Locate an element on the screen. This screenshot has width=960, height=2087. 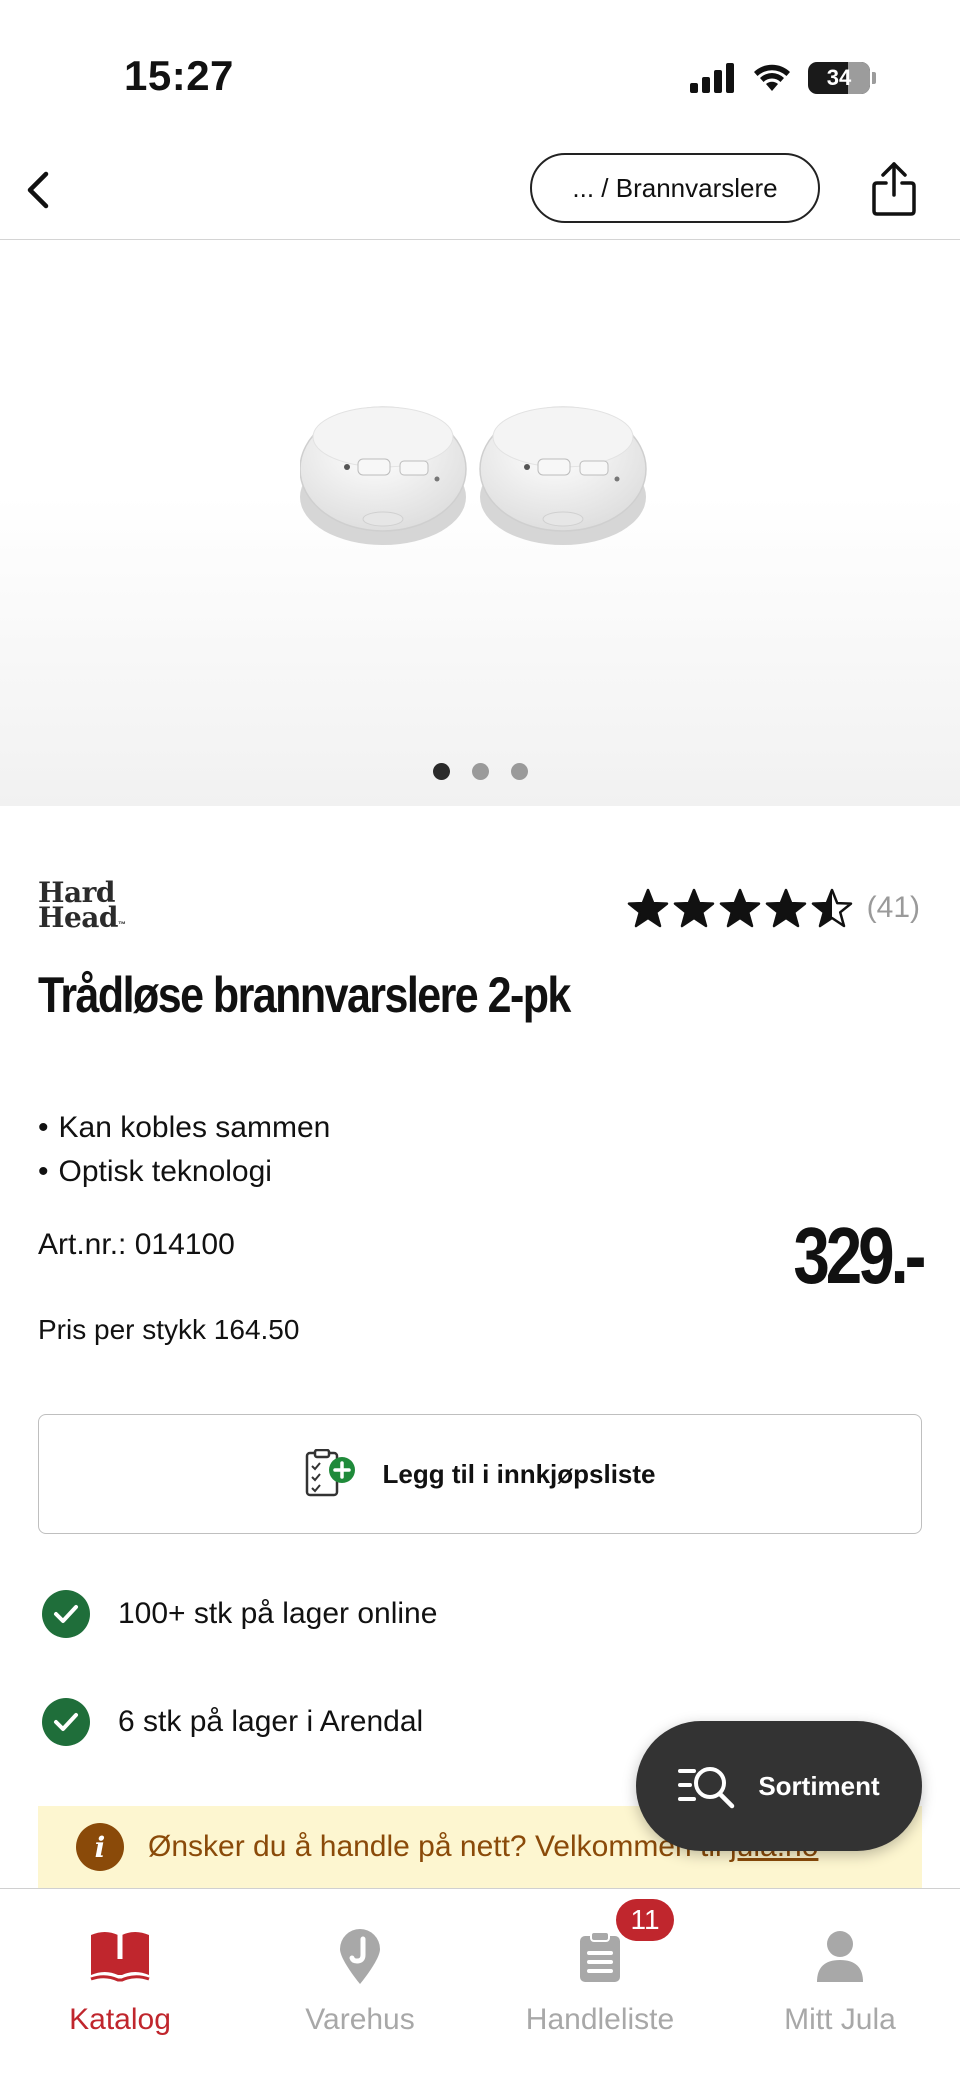
stock-online: 100+ stk på lager online is located at coordinates (239, 1614).